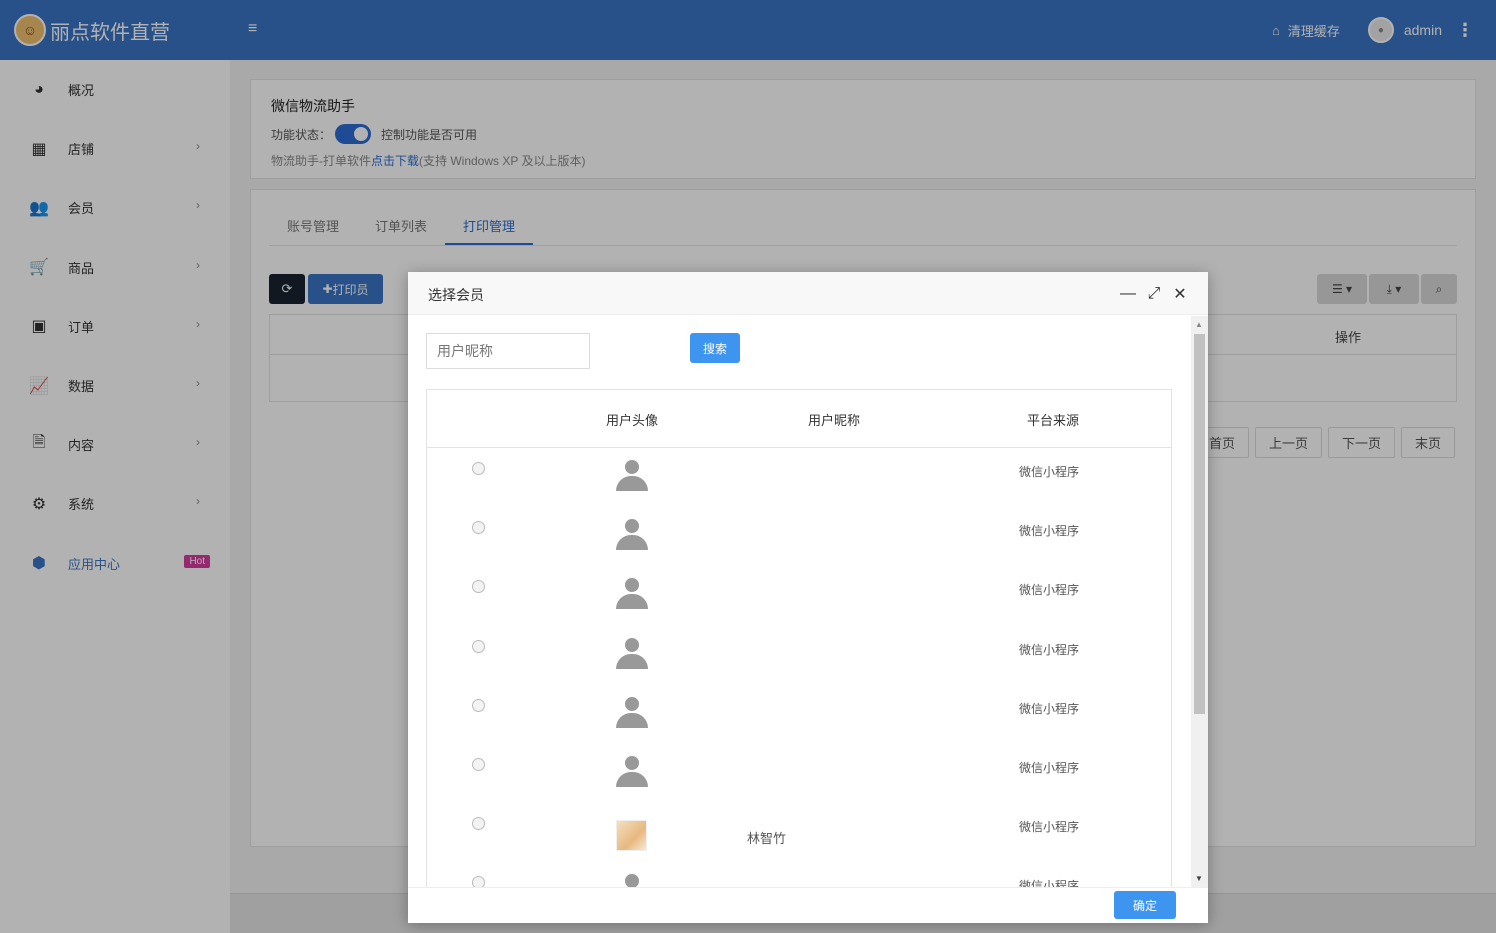 The width and height of the screenshot is (1496, 933). Describe the element at coordinates (1199, 524) in the screenshot. I see `scroll-thumb` at that location.